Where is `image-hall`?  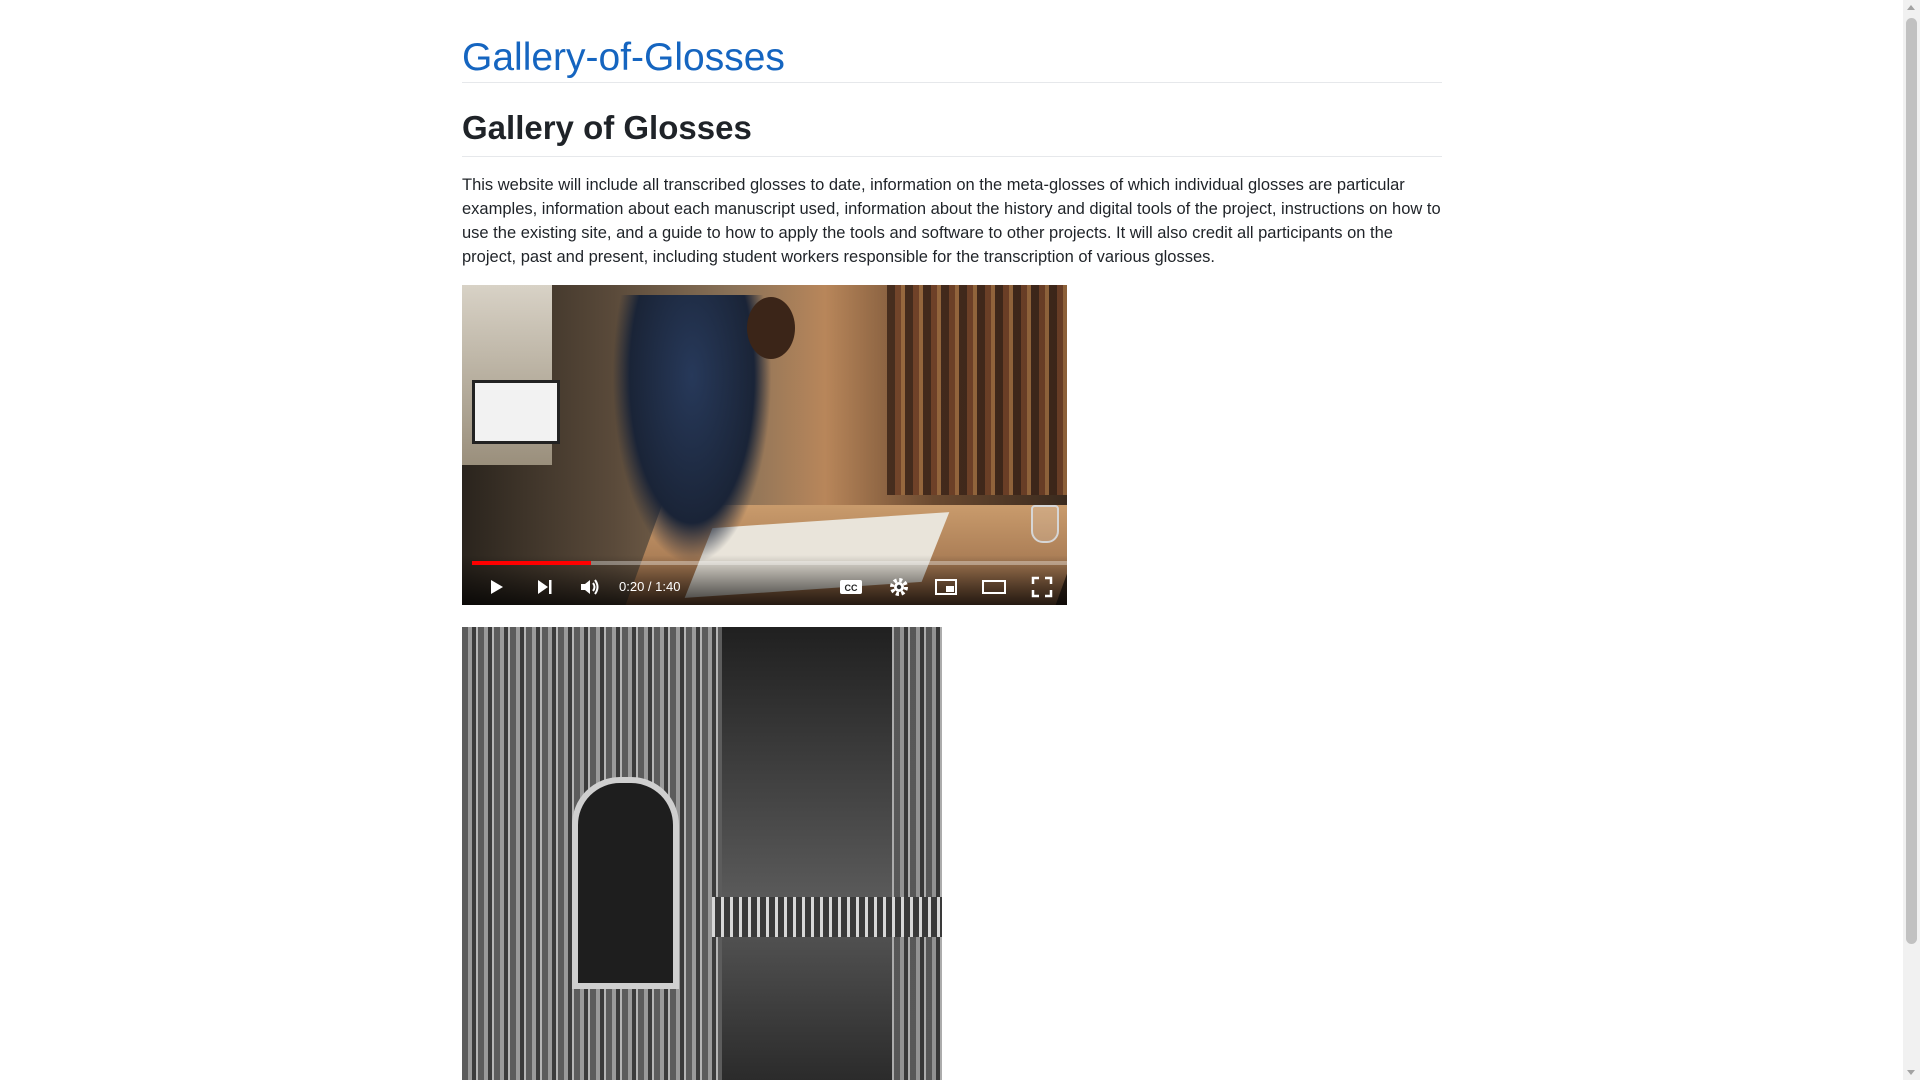
image-hall is located at coordinates (807, 853).